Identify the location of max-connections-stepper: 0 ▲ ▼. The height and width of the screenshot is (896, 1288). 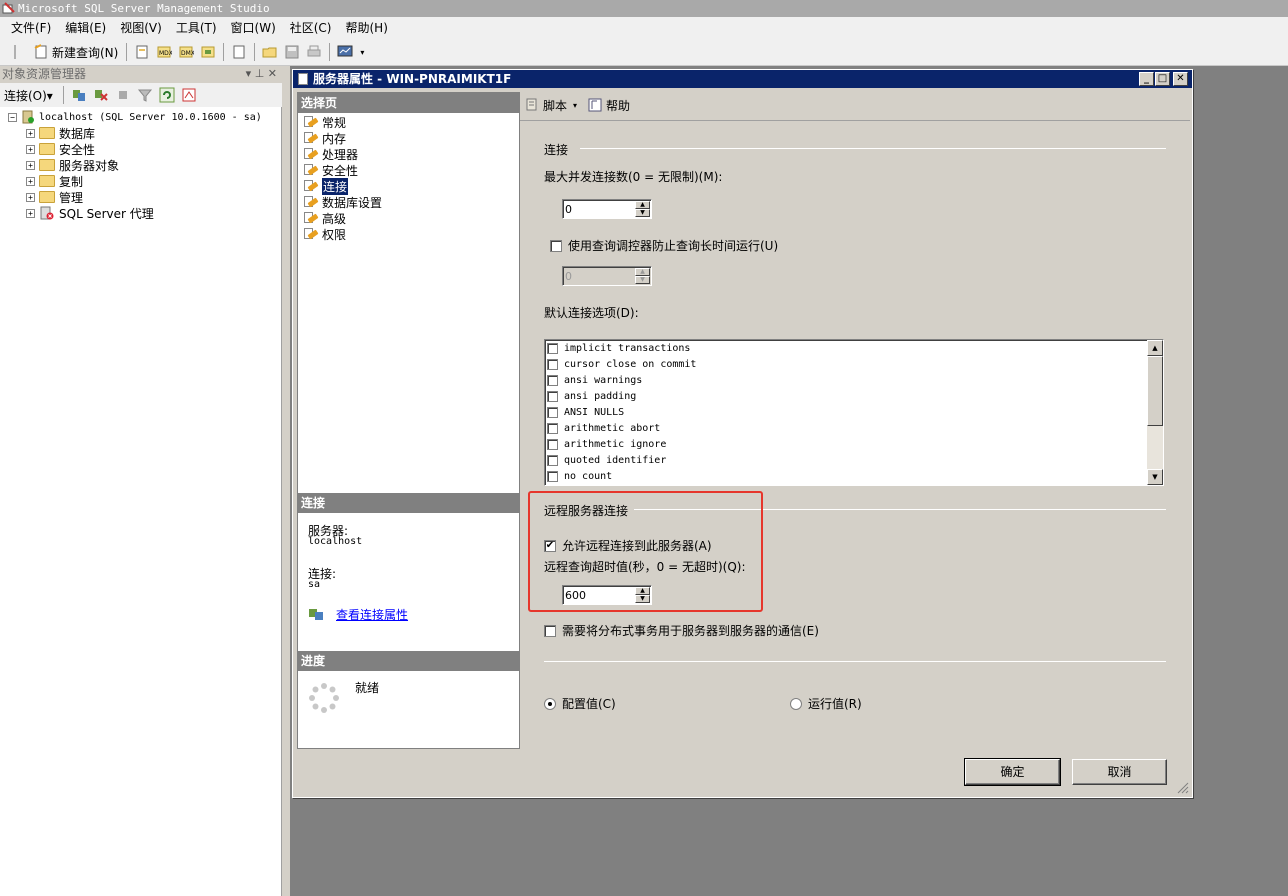
(607, 209).